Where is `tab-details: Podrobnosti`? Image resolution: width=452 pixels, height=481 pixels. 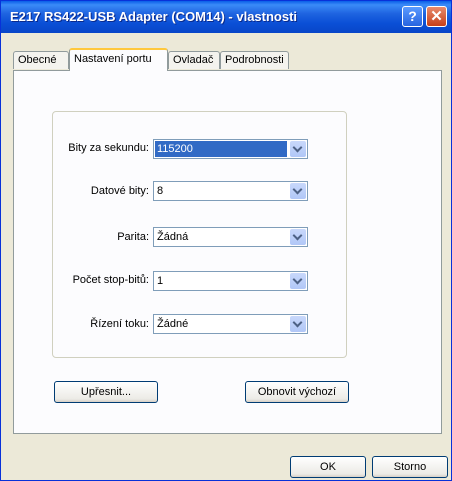 tab-details: Podrobnosti is located at coordinates (254, 60).